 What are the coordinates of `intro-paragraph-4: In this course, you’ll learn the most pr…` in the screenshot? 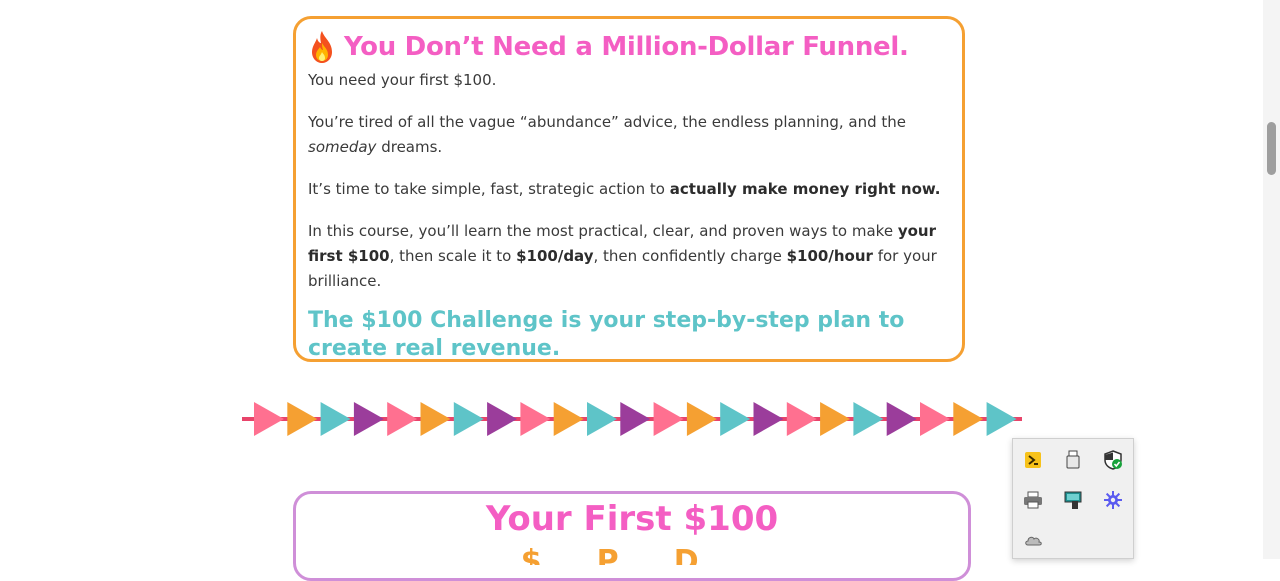 It's located at (629, 256).